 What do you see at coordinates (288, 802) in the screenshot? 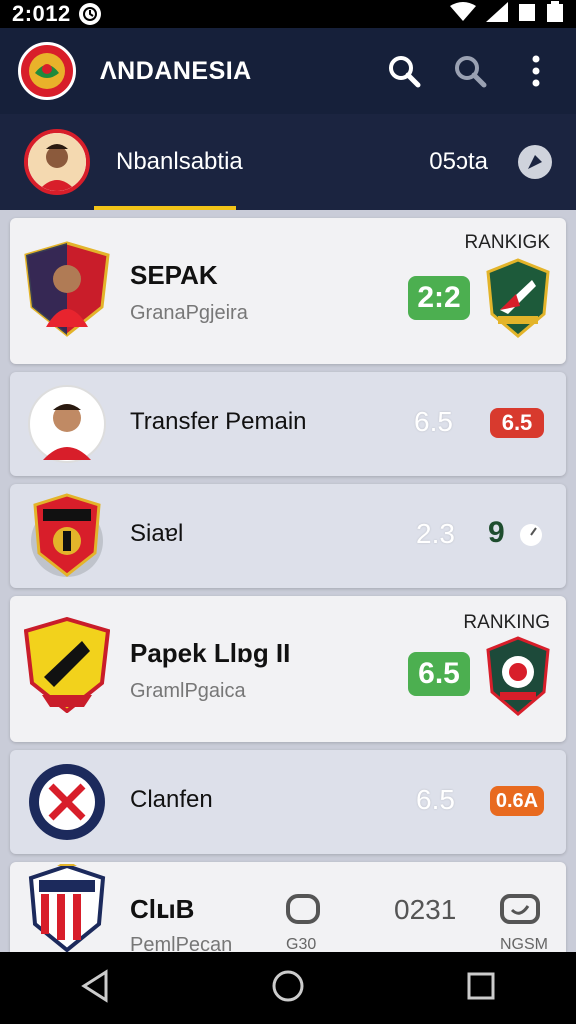
I see `list-item-clanfen: Clanfen 6.5 0.6A` at bounding box center [288, 802].